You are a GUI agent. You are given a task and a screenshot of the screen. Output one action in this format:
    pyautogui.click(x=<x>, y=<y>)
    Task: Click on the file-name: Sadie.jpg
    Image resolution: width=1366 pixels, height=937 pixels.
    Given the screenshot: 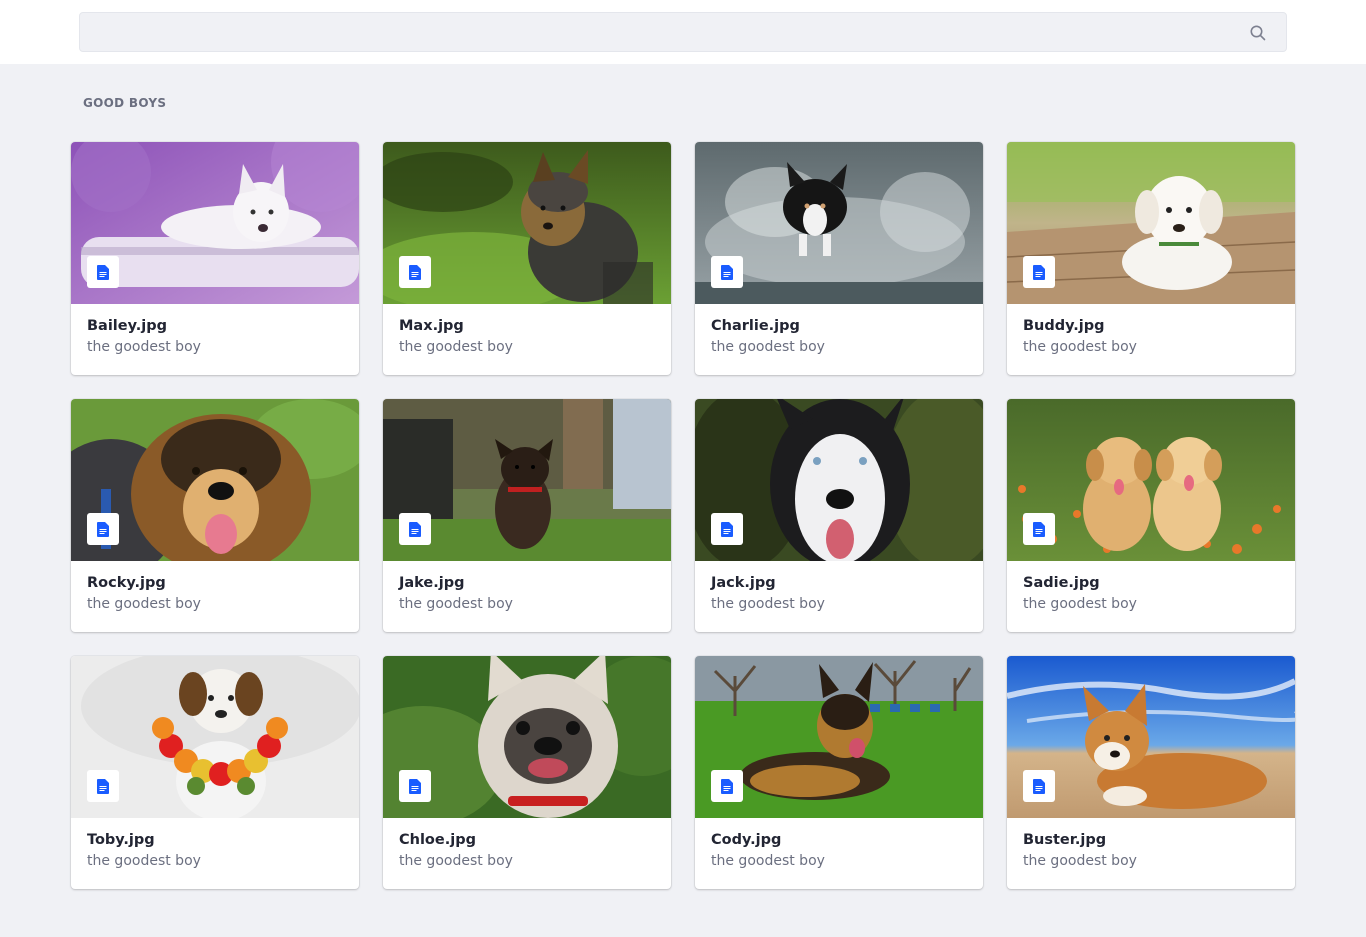 What is the action you would take?
    pyautogui.click(x=1061, y=583)
    